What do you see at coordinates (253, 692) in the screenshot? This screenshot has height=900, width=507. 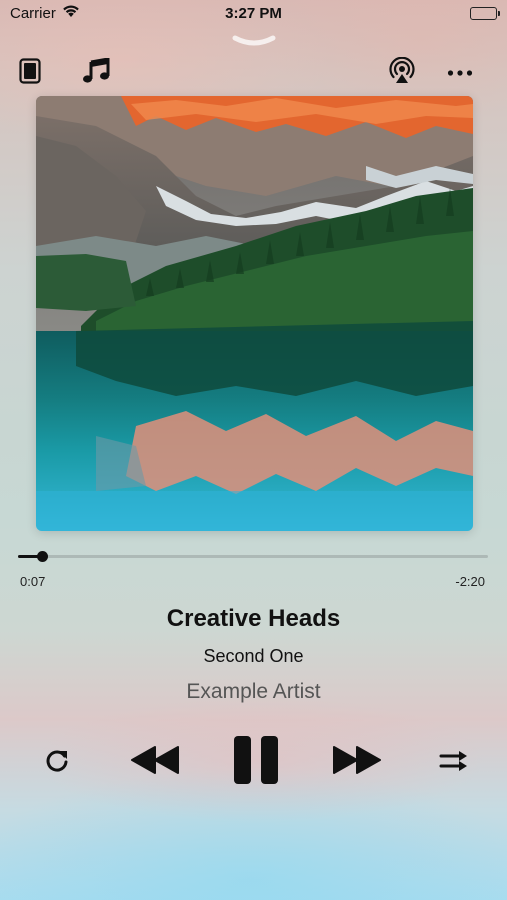 I see `track-artist: Example Artist` at bounding box center [253, 692].